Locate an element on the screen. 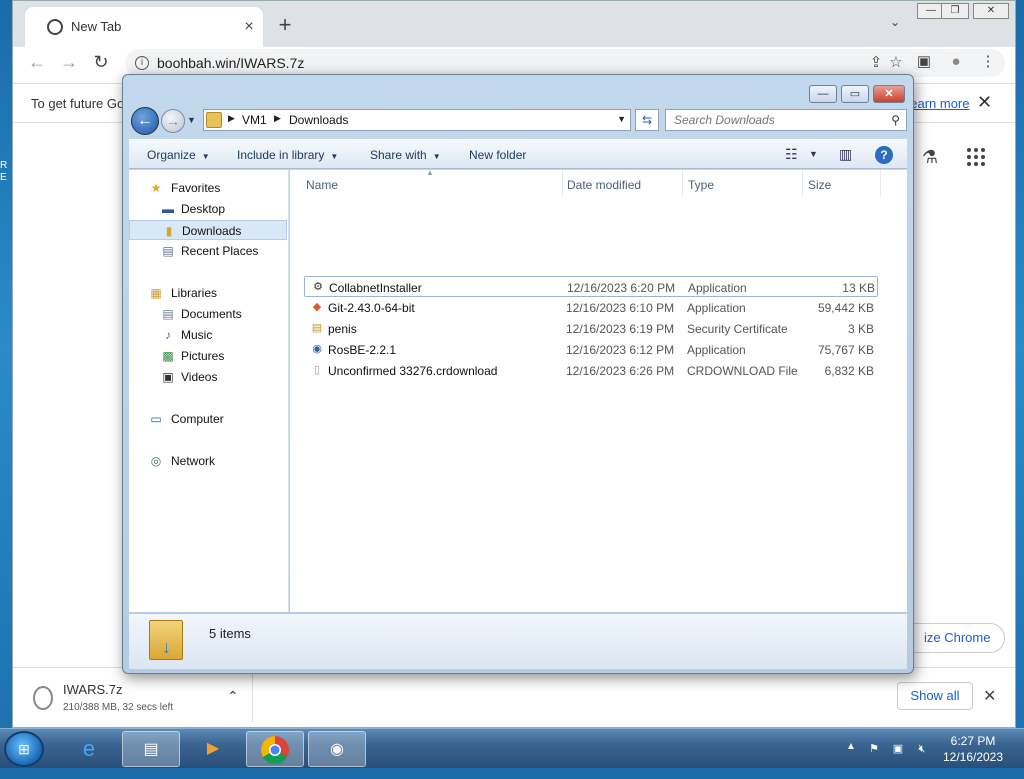 The width and height of the screenshot is (1024, 779). action-center-flag-icon: ⚑ is located at coordinates (874, 749).